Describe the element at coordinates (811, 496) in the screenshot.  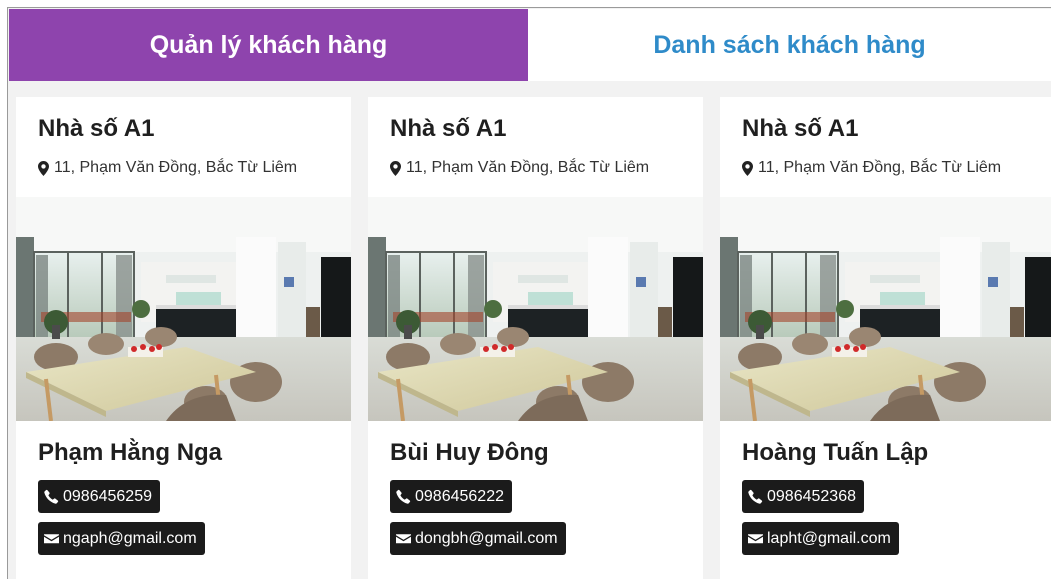
I see `phone-number: 0986452368` at that location.